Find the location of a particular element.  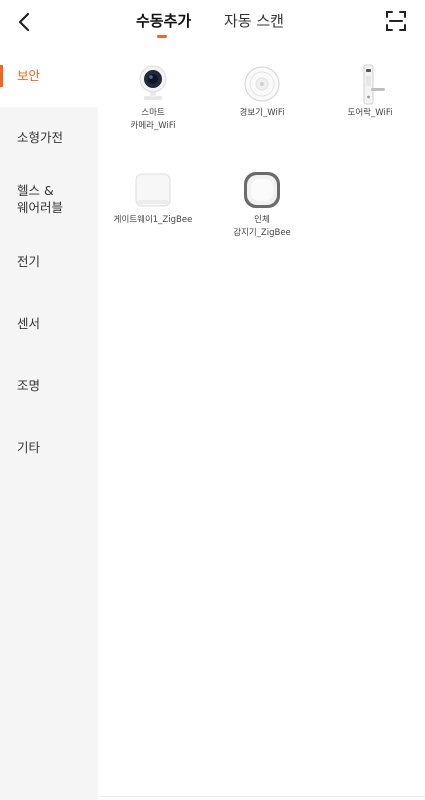

device-door-lock: 도어락_WiFi is located at coordinates (370, 91).